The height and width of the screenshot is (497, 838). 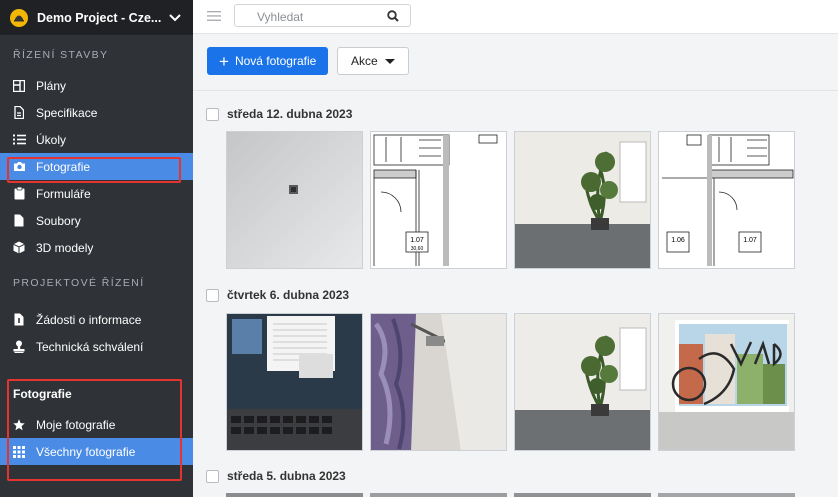 I want to click on section-project-label: PROJEKTOVÉ ŘÍZENÍ, so click(x=79, y=283).